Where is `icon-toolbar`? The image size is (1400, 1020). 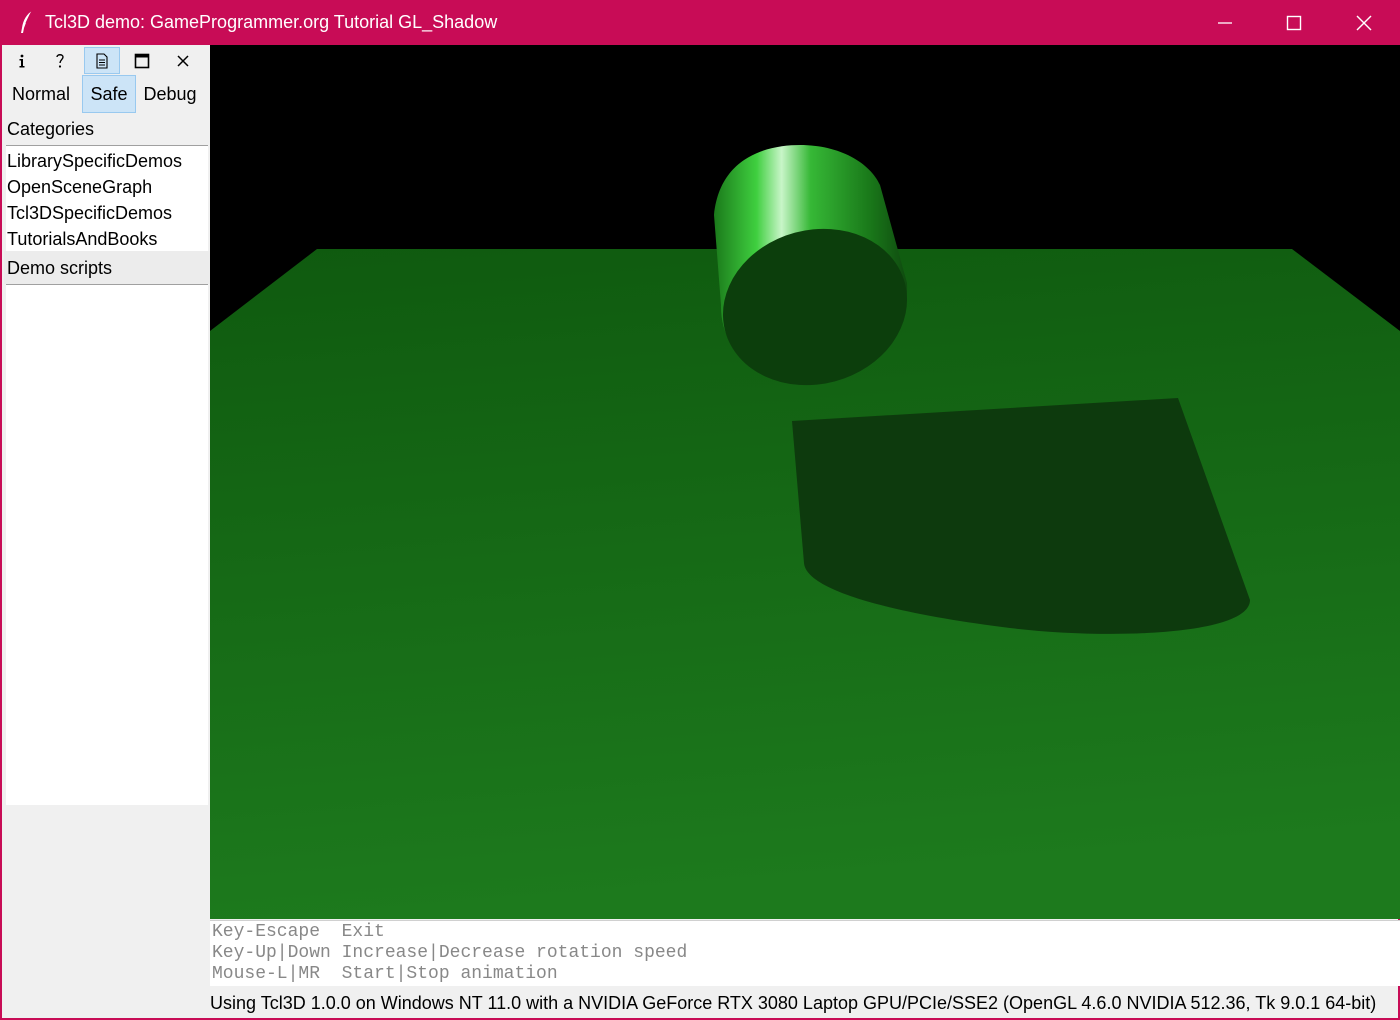
icon-toolbar is located at coordinates (107, 61).